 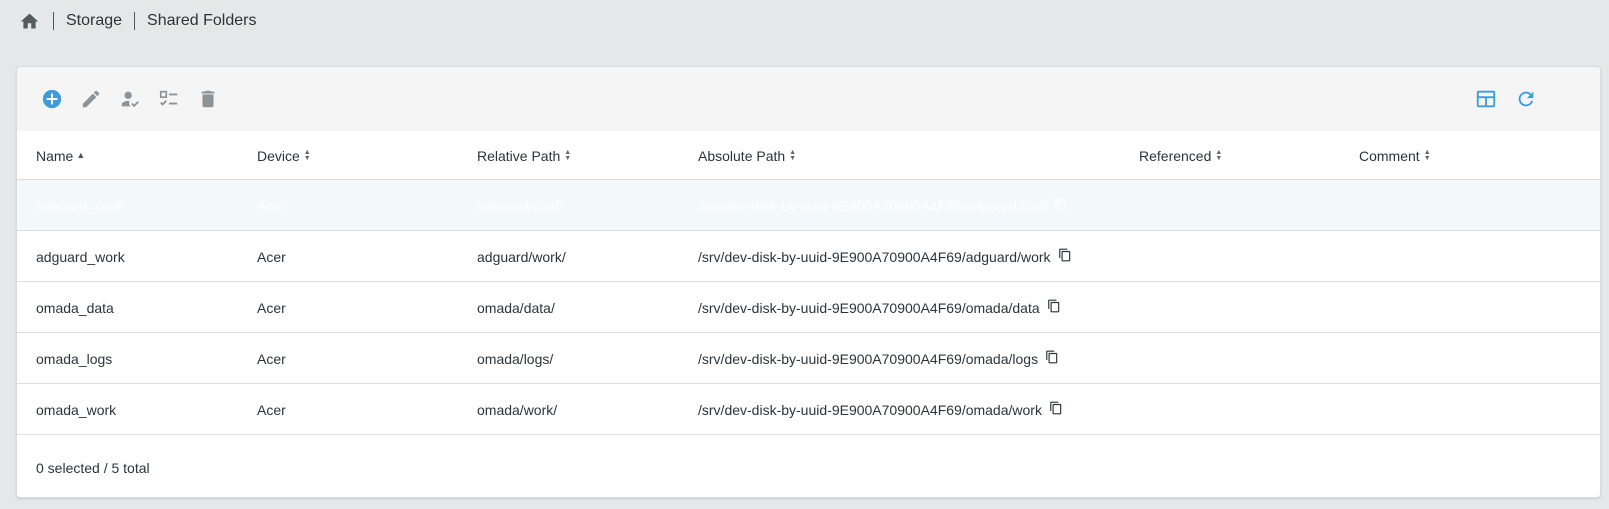 What do you see at coordinates (517, 409) in the screenshot?
I see `cell-relative-path: omada/work/` at bounding box center [517, 409].